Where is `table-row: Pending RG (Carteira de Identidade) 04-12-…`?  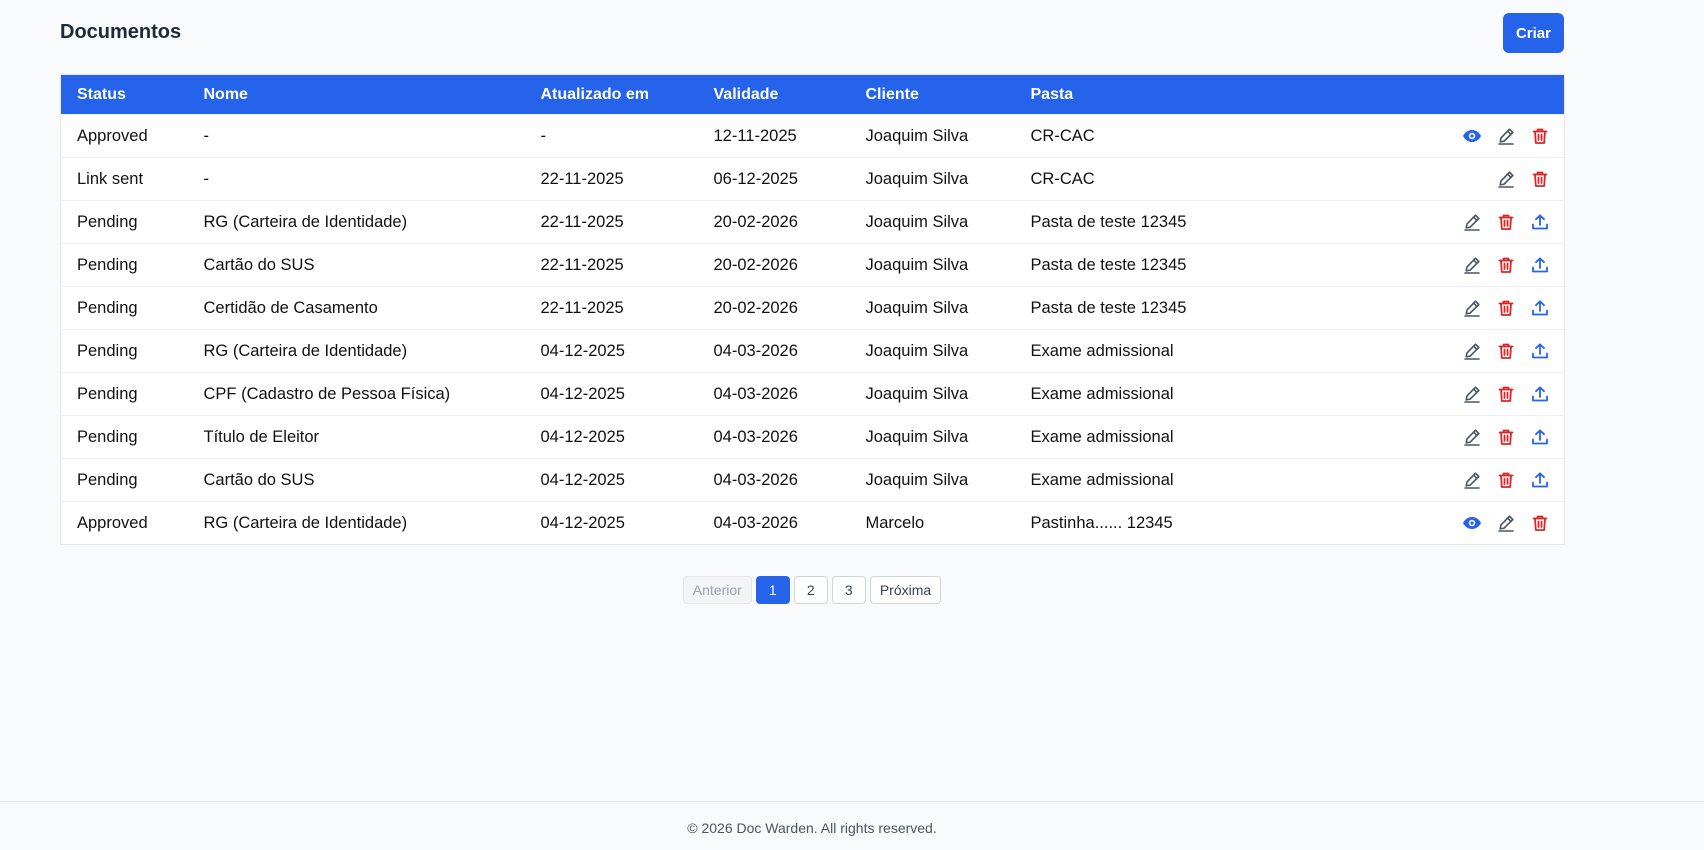 table-row: Pending RG (Carteira de Identidade) 04-12-… is located at coordinates (812, 351).